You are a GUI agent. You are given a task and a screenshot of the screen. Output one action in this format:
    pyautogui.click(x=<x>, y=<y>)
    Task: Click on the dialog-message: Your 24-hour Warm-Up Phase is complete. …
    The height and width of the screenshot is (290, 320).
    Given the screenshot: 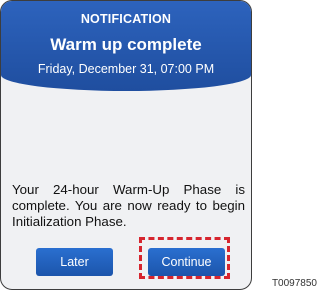 What is the action you would take?
    pyautogui.click(x=128, y=205)
    